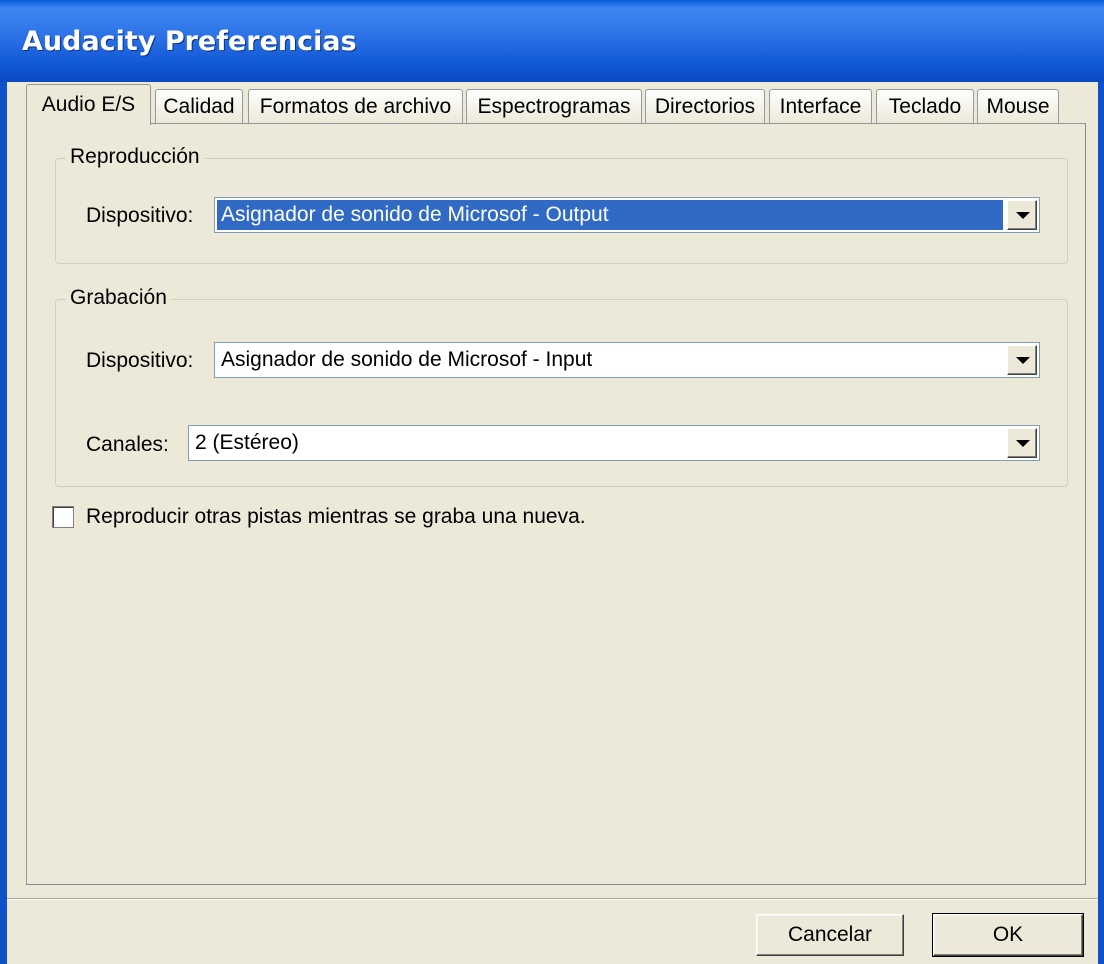  Describe the element at coordinates (552, 899) in the screenshot. I see `bottom-separator` at that location.